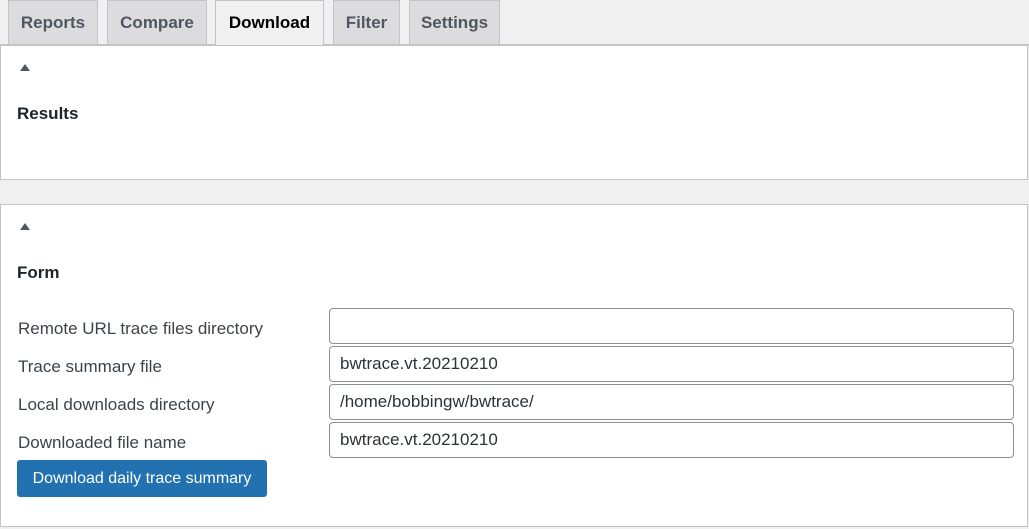  Describe the element at coordinates (38, 272) in the screenshot. I see `form-title: Form` at that location.